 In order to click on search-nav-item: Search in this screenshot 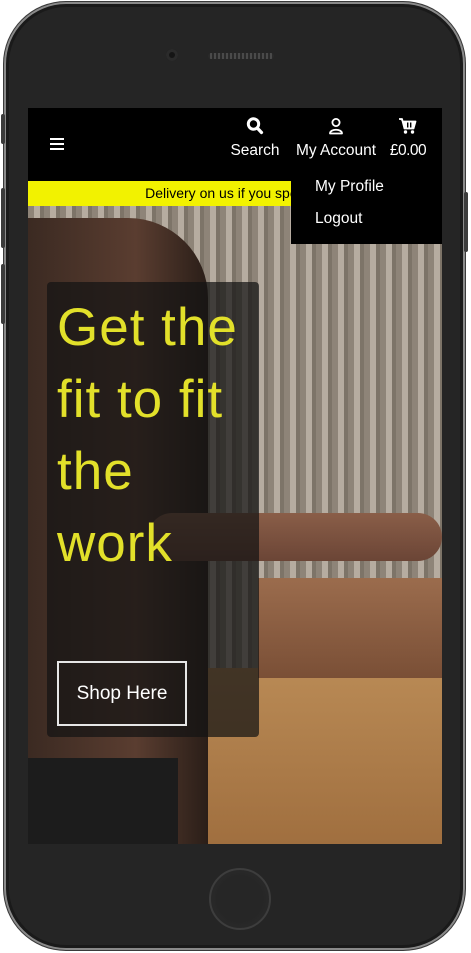, I will do `click(255, 138)`.